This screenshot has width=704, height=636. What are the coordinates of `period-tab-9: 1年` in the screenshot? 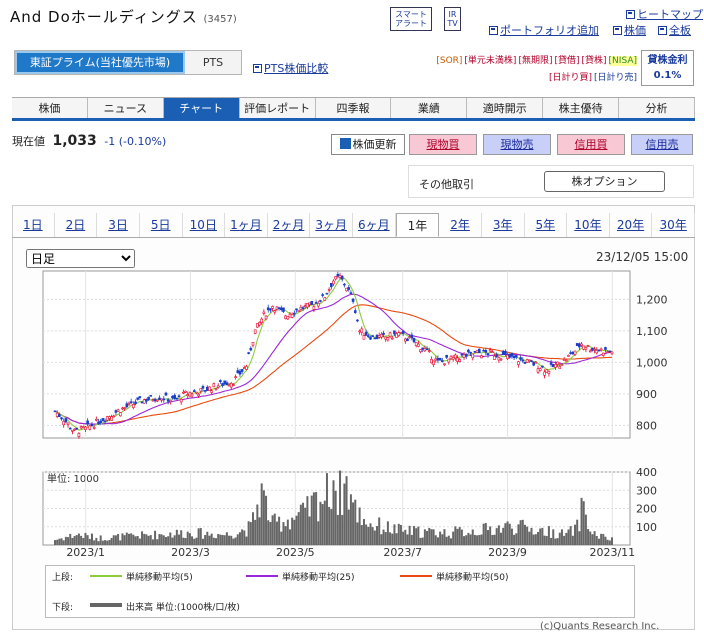 It's located at (417, 225).